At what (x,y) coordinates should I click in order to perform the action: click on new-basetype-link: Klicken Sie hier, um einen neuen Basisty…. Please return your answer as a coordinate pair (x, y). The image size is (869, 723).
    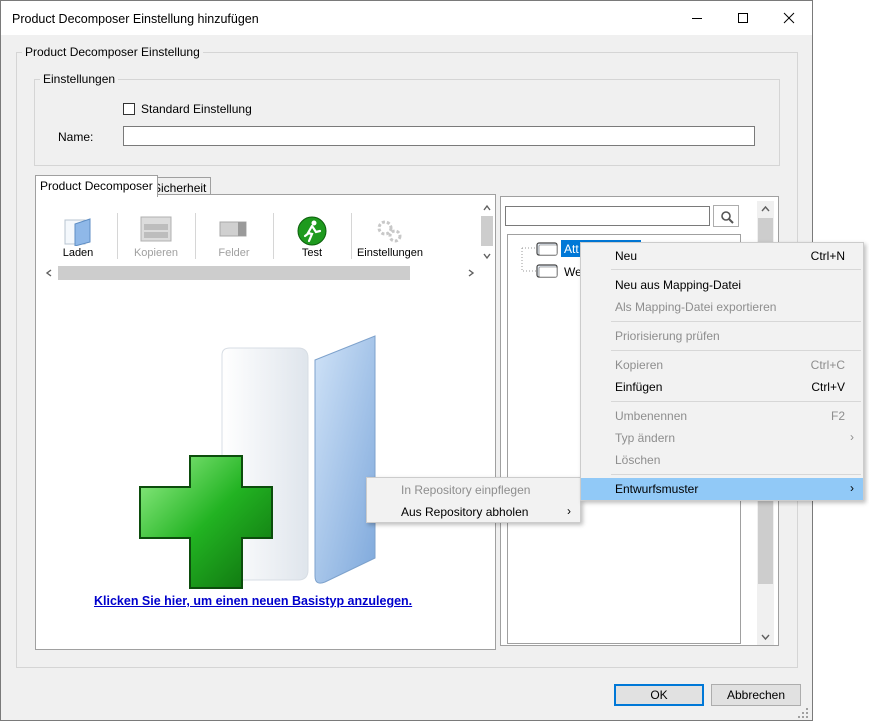
    Looking at the image, I should click on (253, 601).